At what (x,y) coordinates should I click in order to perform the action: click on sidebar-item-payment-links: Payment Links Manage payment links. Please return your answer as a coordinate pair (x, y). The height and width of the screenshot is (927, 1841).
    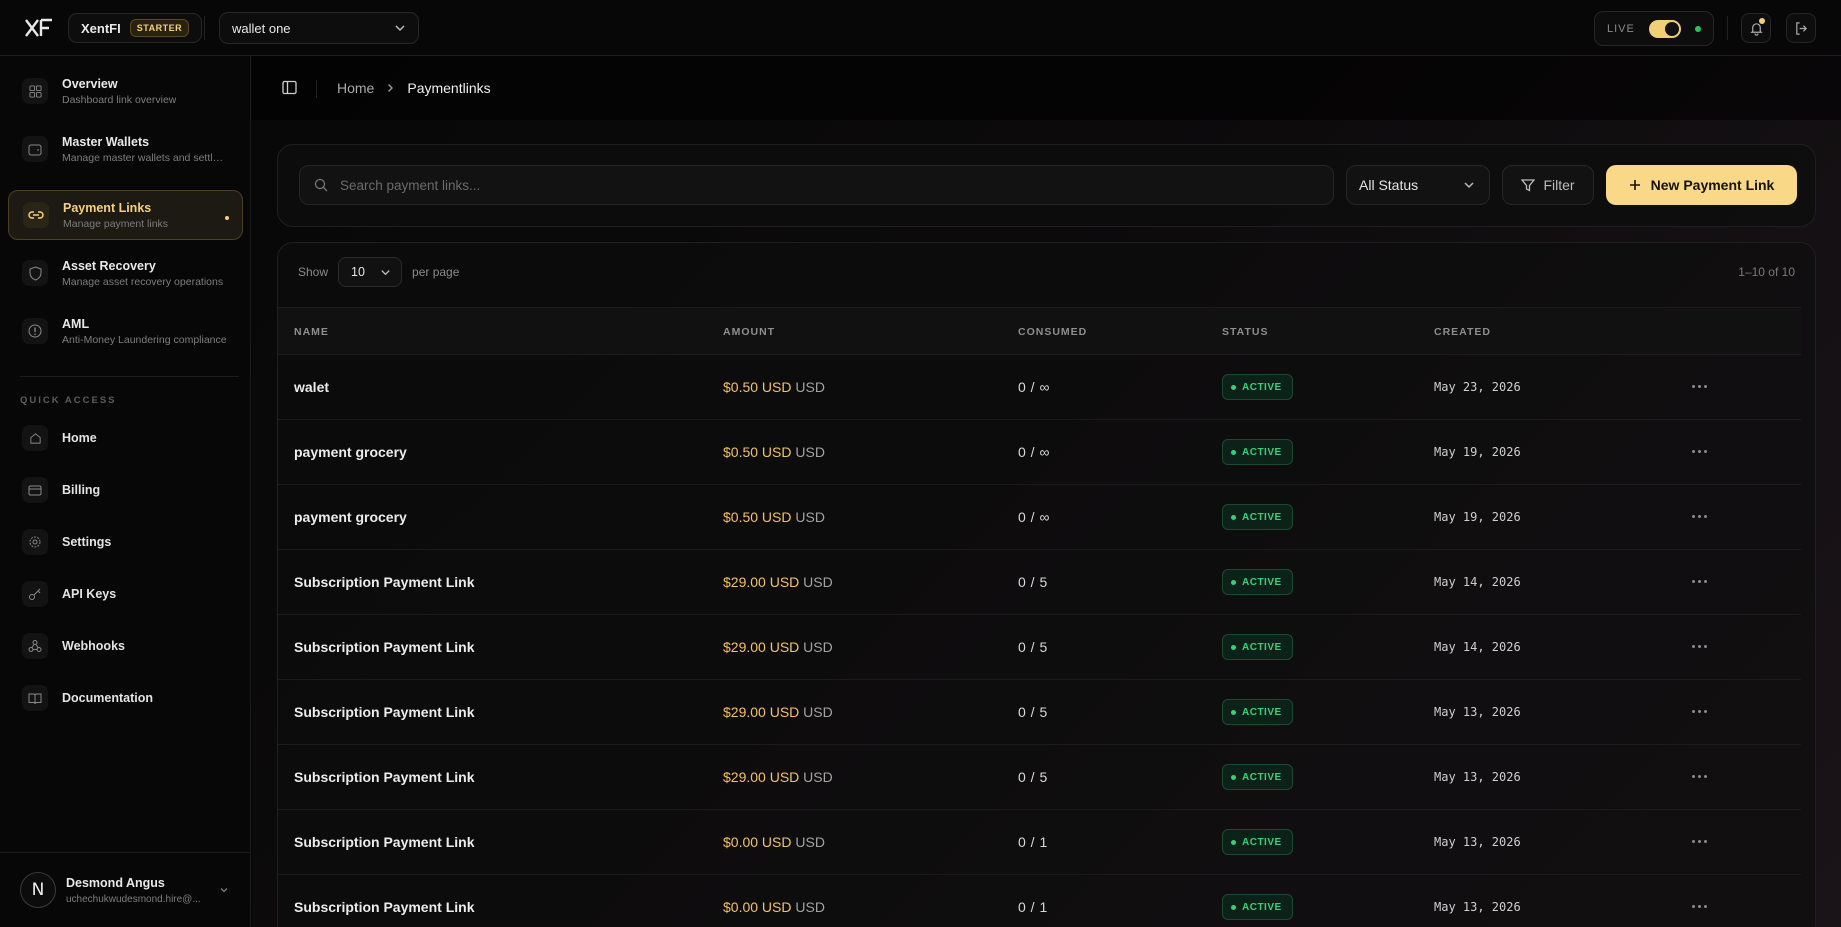
    Looking at the image, I should click on (125, 215).